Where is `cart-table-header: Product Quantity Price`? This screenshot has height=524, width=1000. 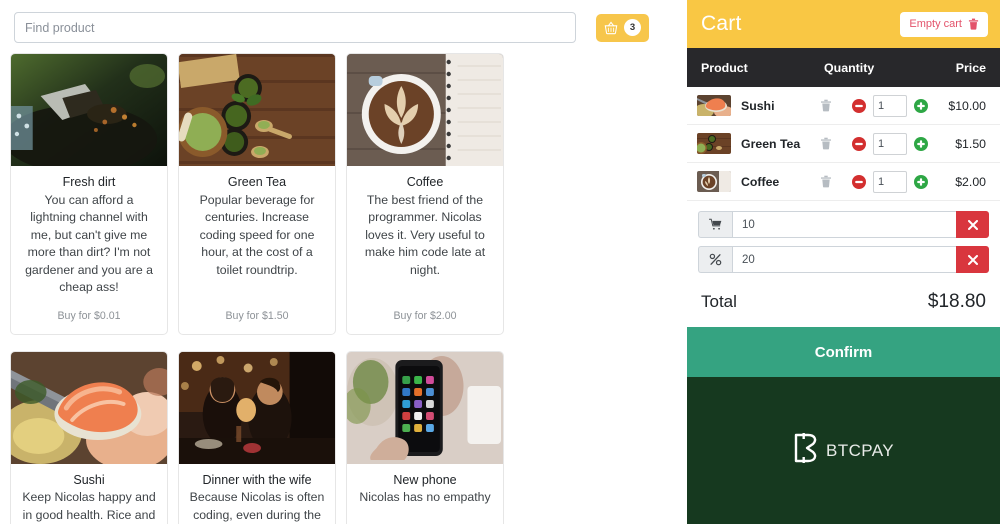 cart-table-header: Product Quantity Price is located at coordinates (843, 67).